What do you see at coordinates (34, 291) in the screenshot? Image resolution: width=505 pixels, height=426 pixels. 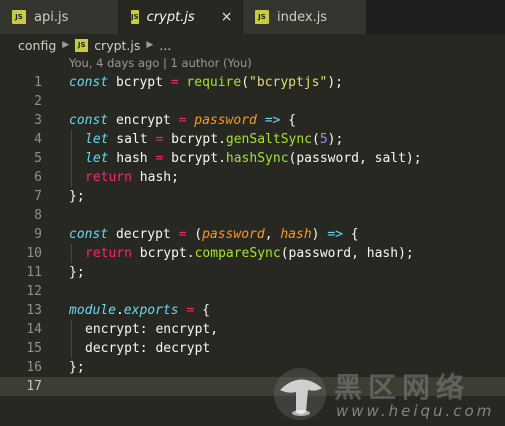 I see `line-number: 12` at bounding box center [34, 291].